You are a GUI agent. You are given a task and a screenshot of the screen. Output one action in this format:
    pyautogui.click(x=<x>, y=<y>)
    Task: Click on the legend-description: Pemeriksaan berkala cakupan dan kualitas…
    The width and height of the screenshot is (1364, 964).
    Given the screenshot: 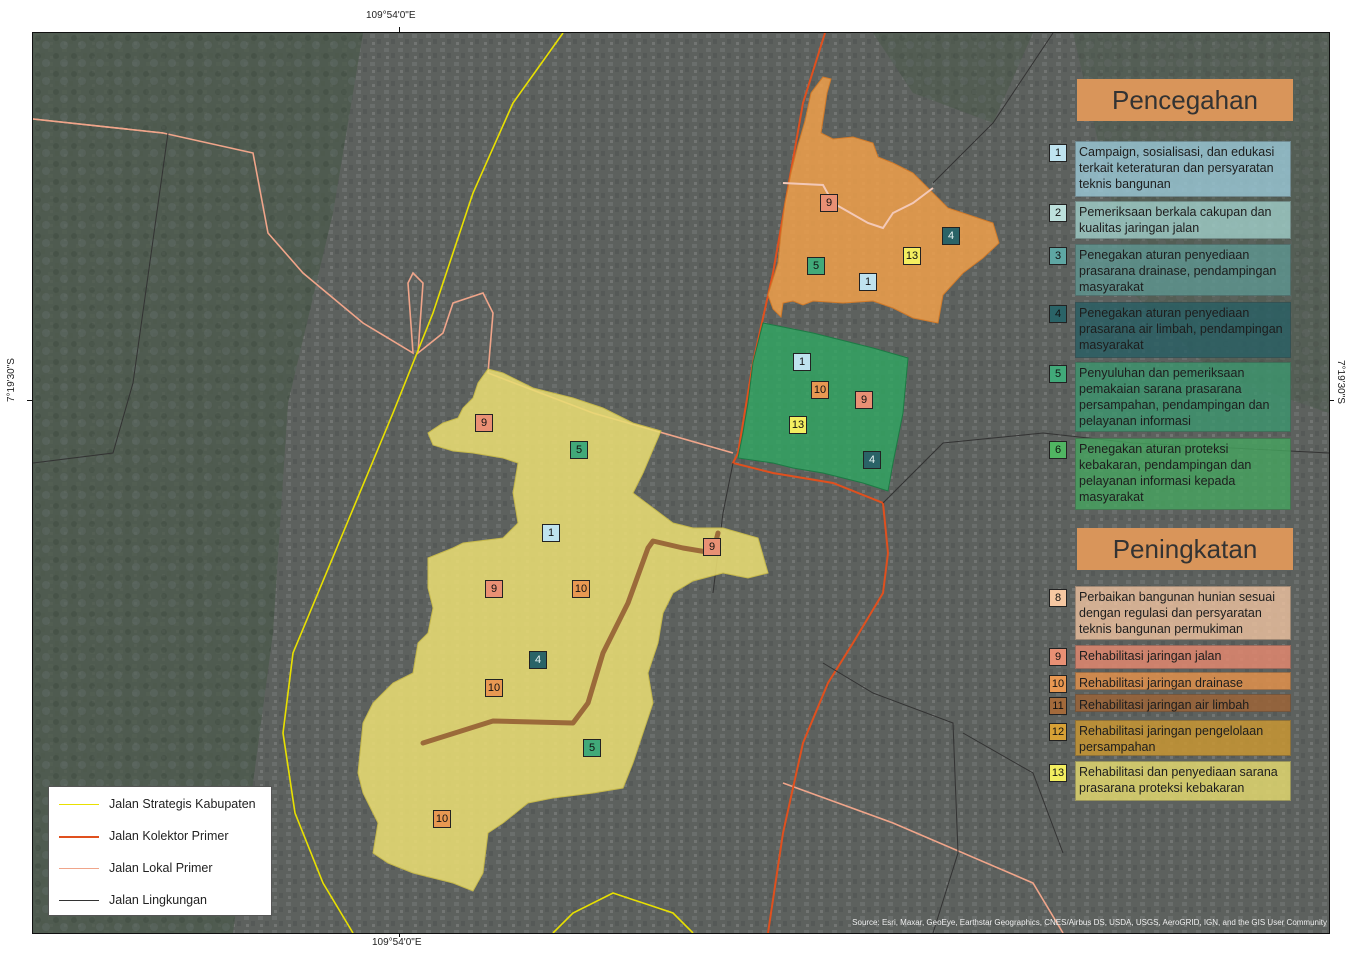 What is the action you would take?
    pyautogui.click(x=1183, y=220)
    